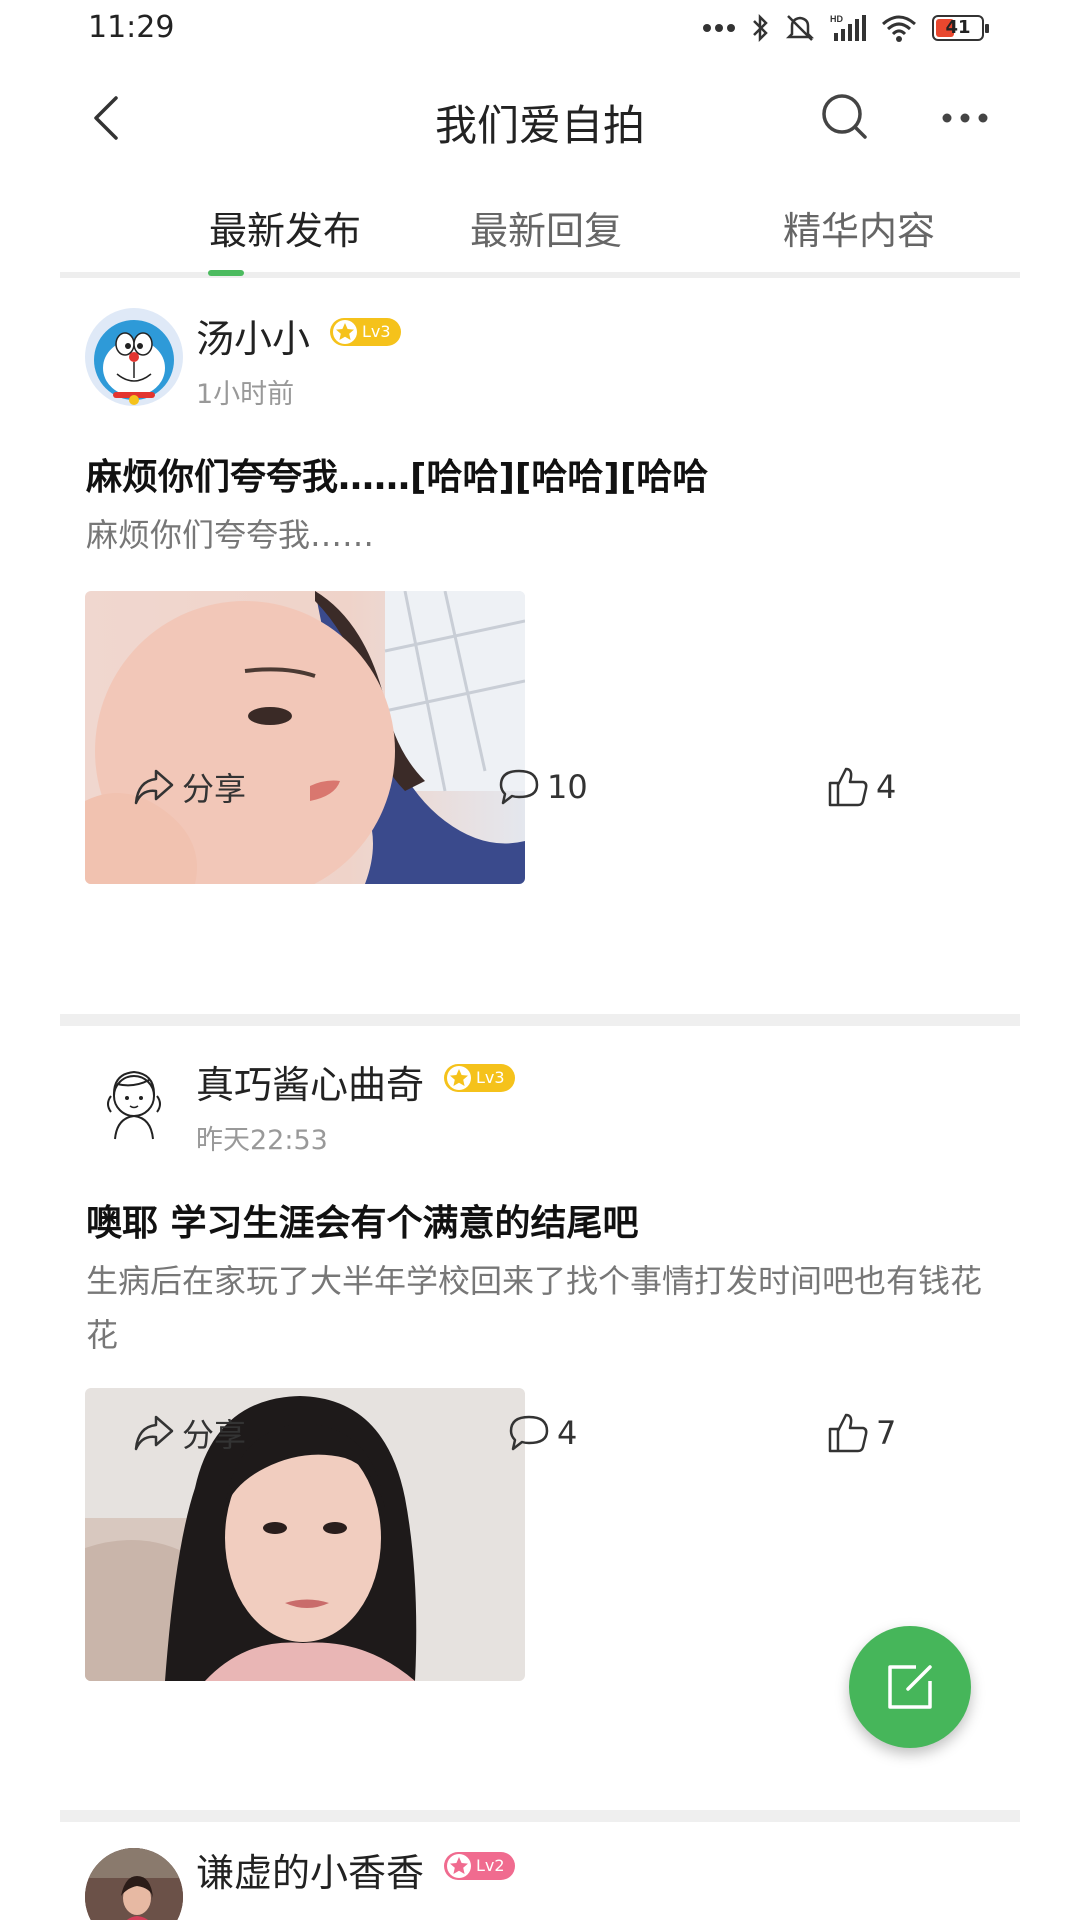  I want to click on author-name: 汤小小, so click(253, 335).